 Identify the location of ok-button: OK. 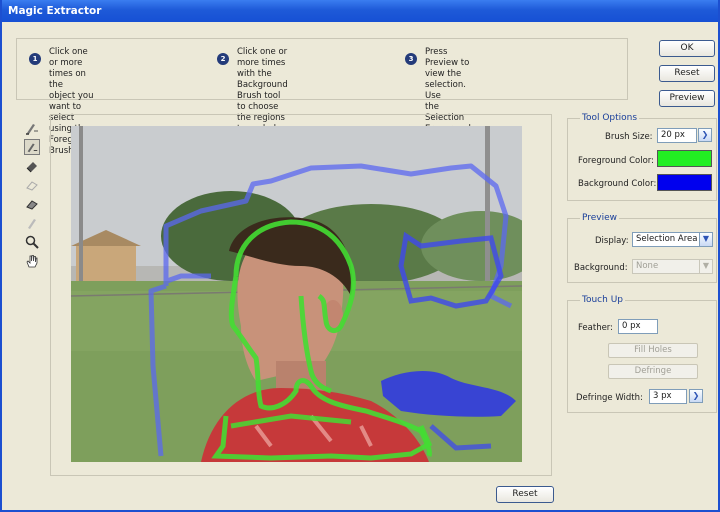
(687, 48).